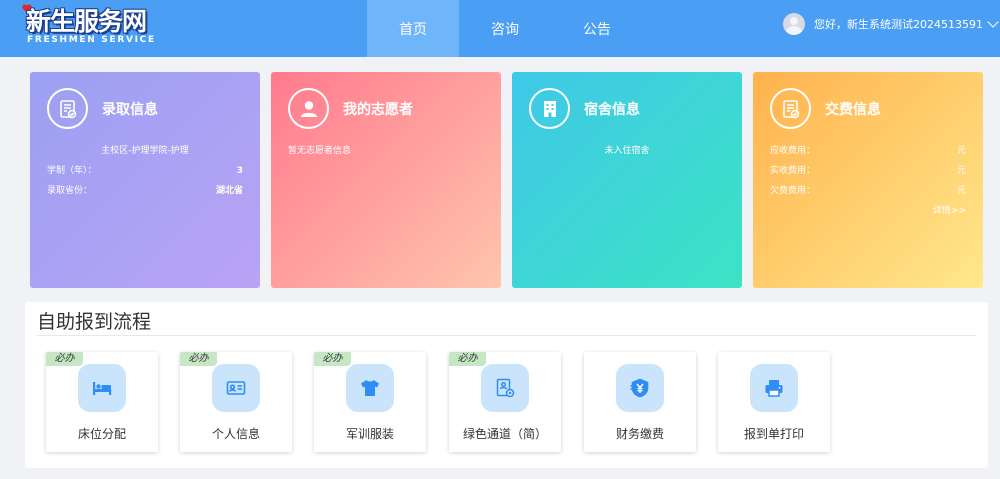  I want to click on dorm-card: 宿舍信息 未入住宿舍, so click(627, 180).